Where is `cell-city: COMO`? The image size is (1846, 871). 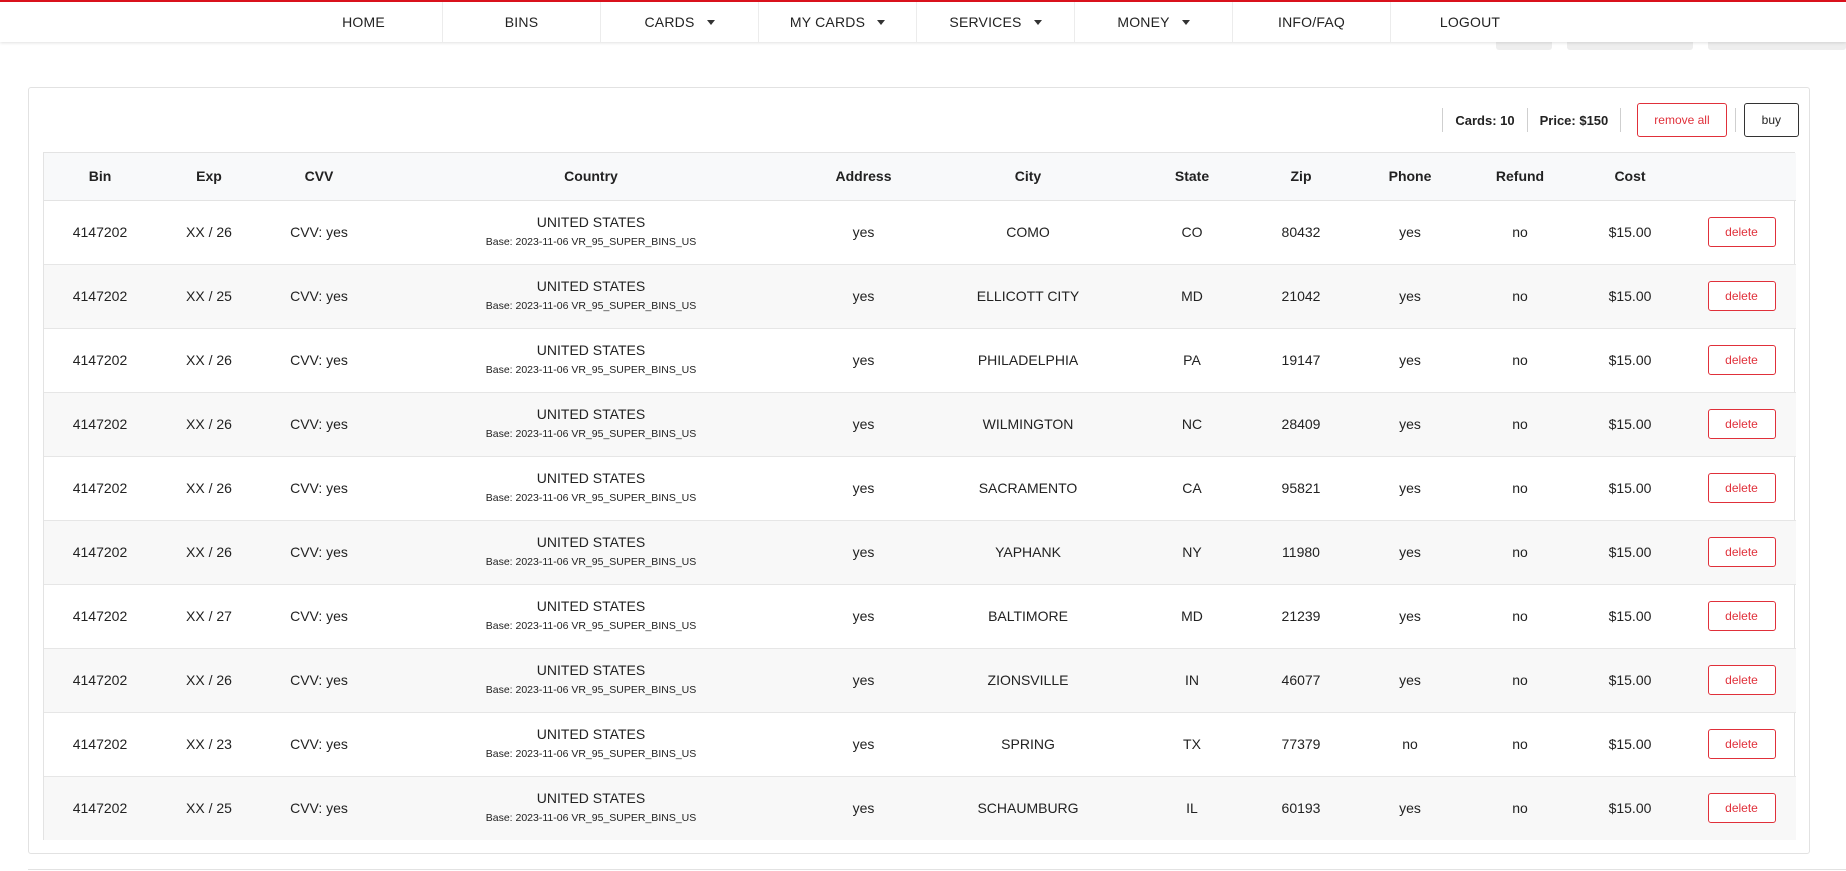 cell-city: COMO is located at coordinates (1028, 232).